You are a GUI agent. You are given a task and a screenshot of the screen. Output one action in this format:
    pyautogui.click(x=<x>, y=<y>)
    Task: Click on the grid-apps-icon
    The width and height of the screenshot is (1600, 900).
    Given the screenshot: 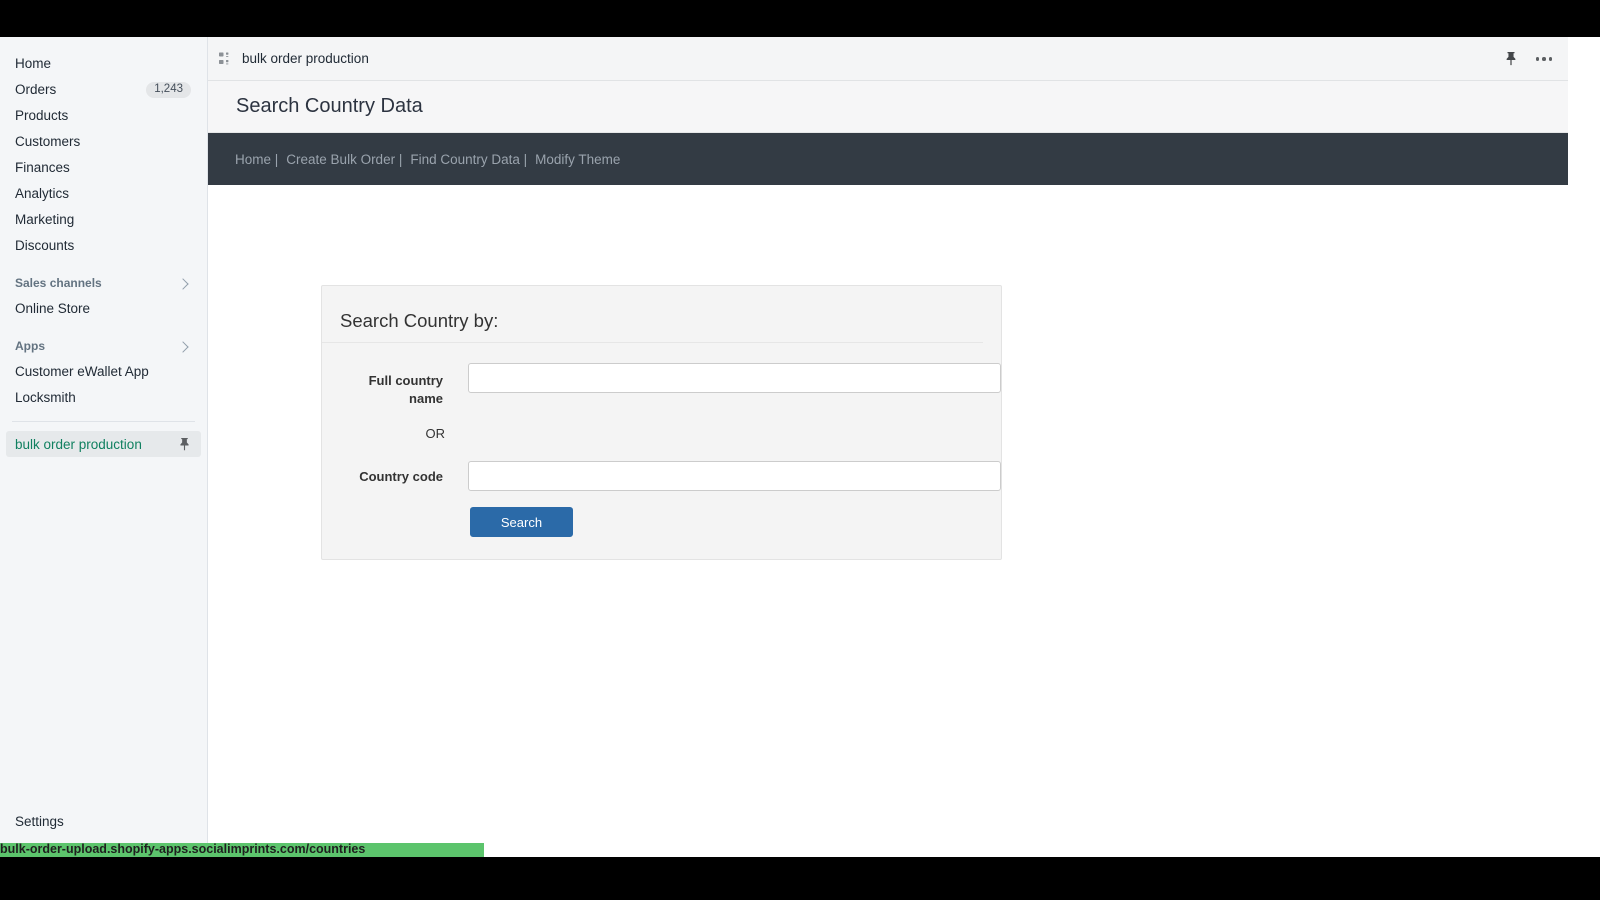 What is the action you would take?
    pyautogui.click(x=230, y=59)
    